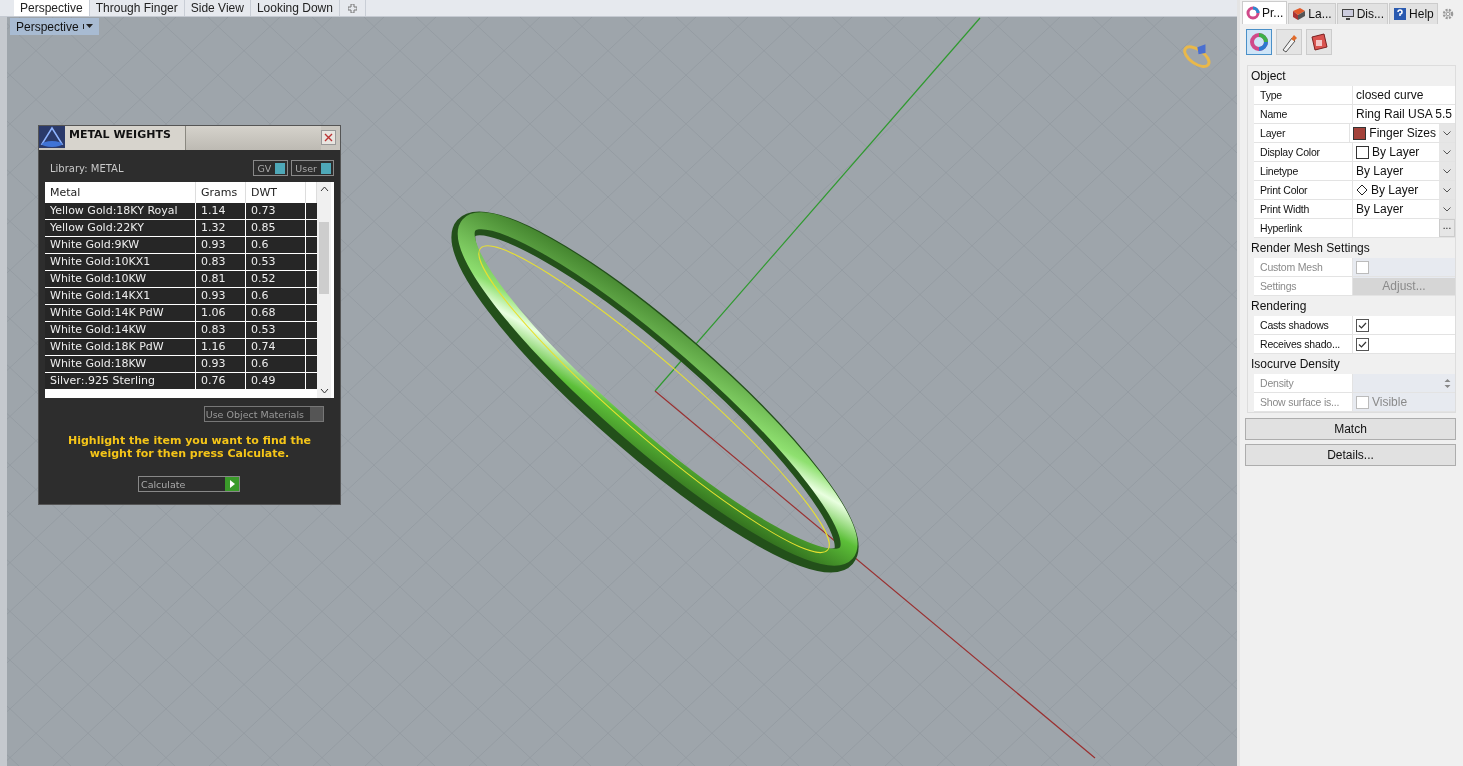 This screenshot has width=1463, height=766. Describe the element at coordinates (221, 211) in the screenshot. I see `table-cell: 1.14` at that location.